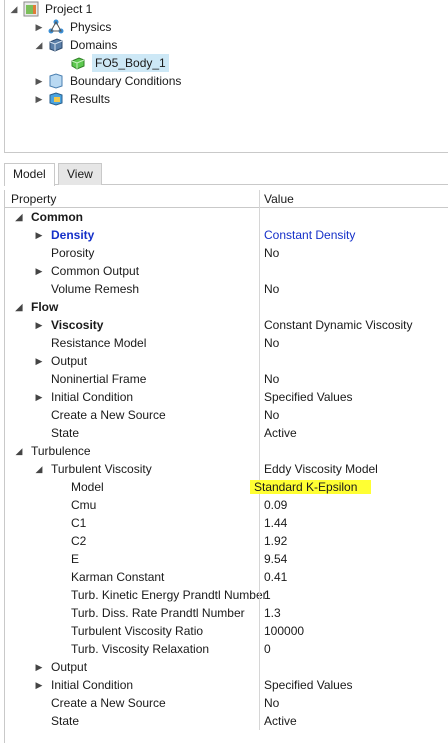 This screenshot has width=448, height=743. What do you see at coordinates (73, 253) in the screenshot?
I see `property-label: Porosity` at bounding box center [73, 253].